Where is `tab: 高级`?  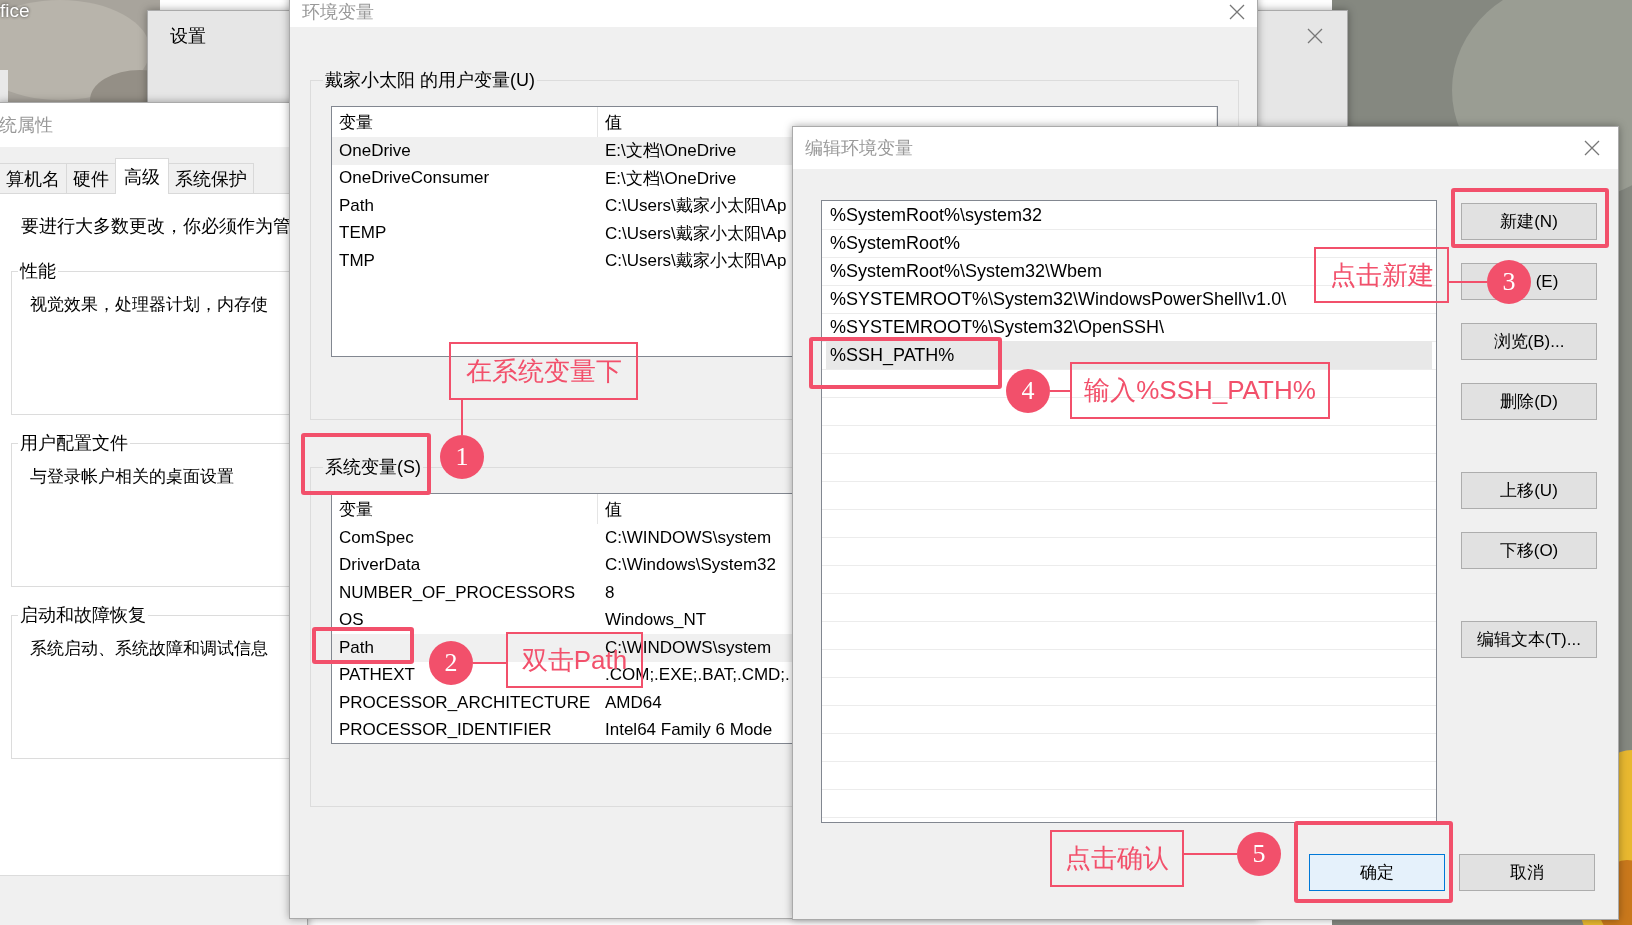
tab: 高级 is located at coordinates (142, 176).